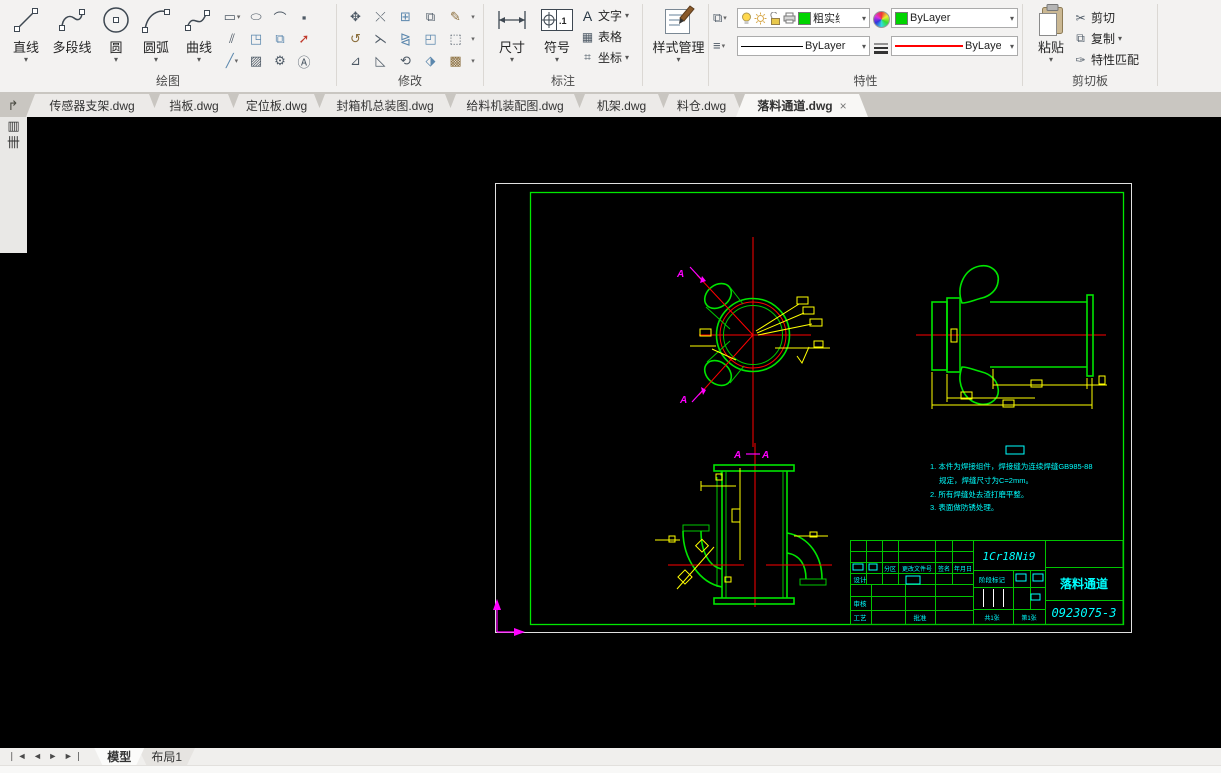 The width and height of the screenshot is (1221, 773). Describe the element at coordinates (380, 39) in the screenshot. I see `extend-tool: ⋋` at that location.